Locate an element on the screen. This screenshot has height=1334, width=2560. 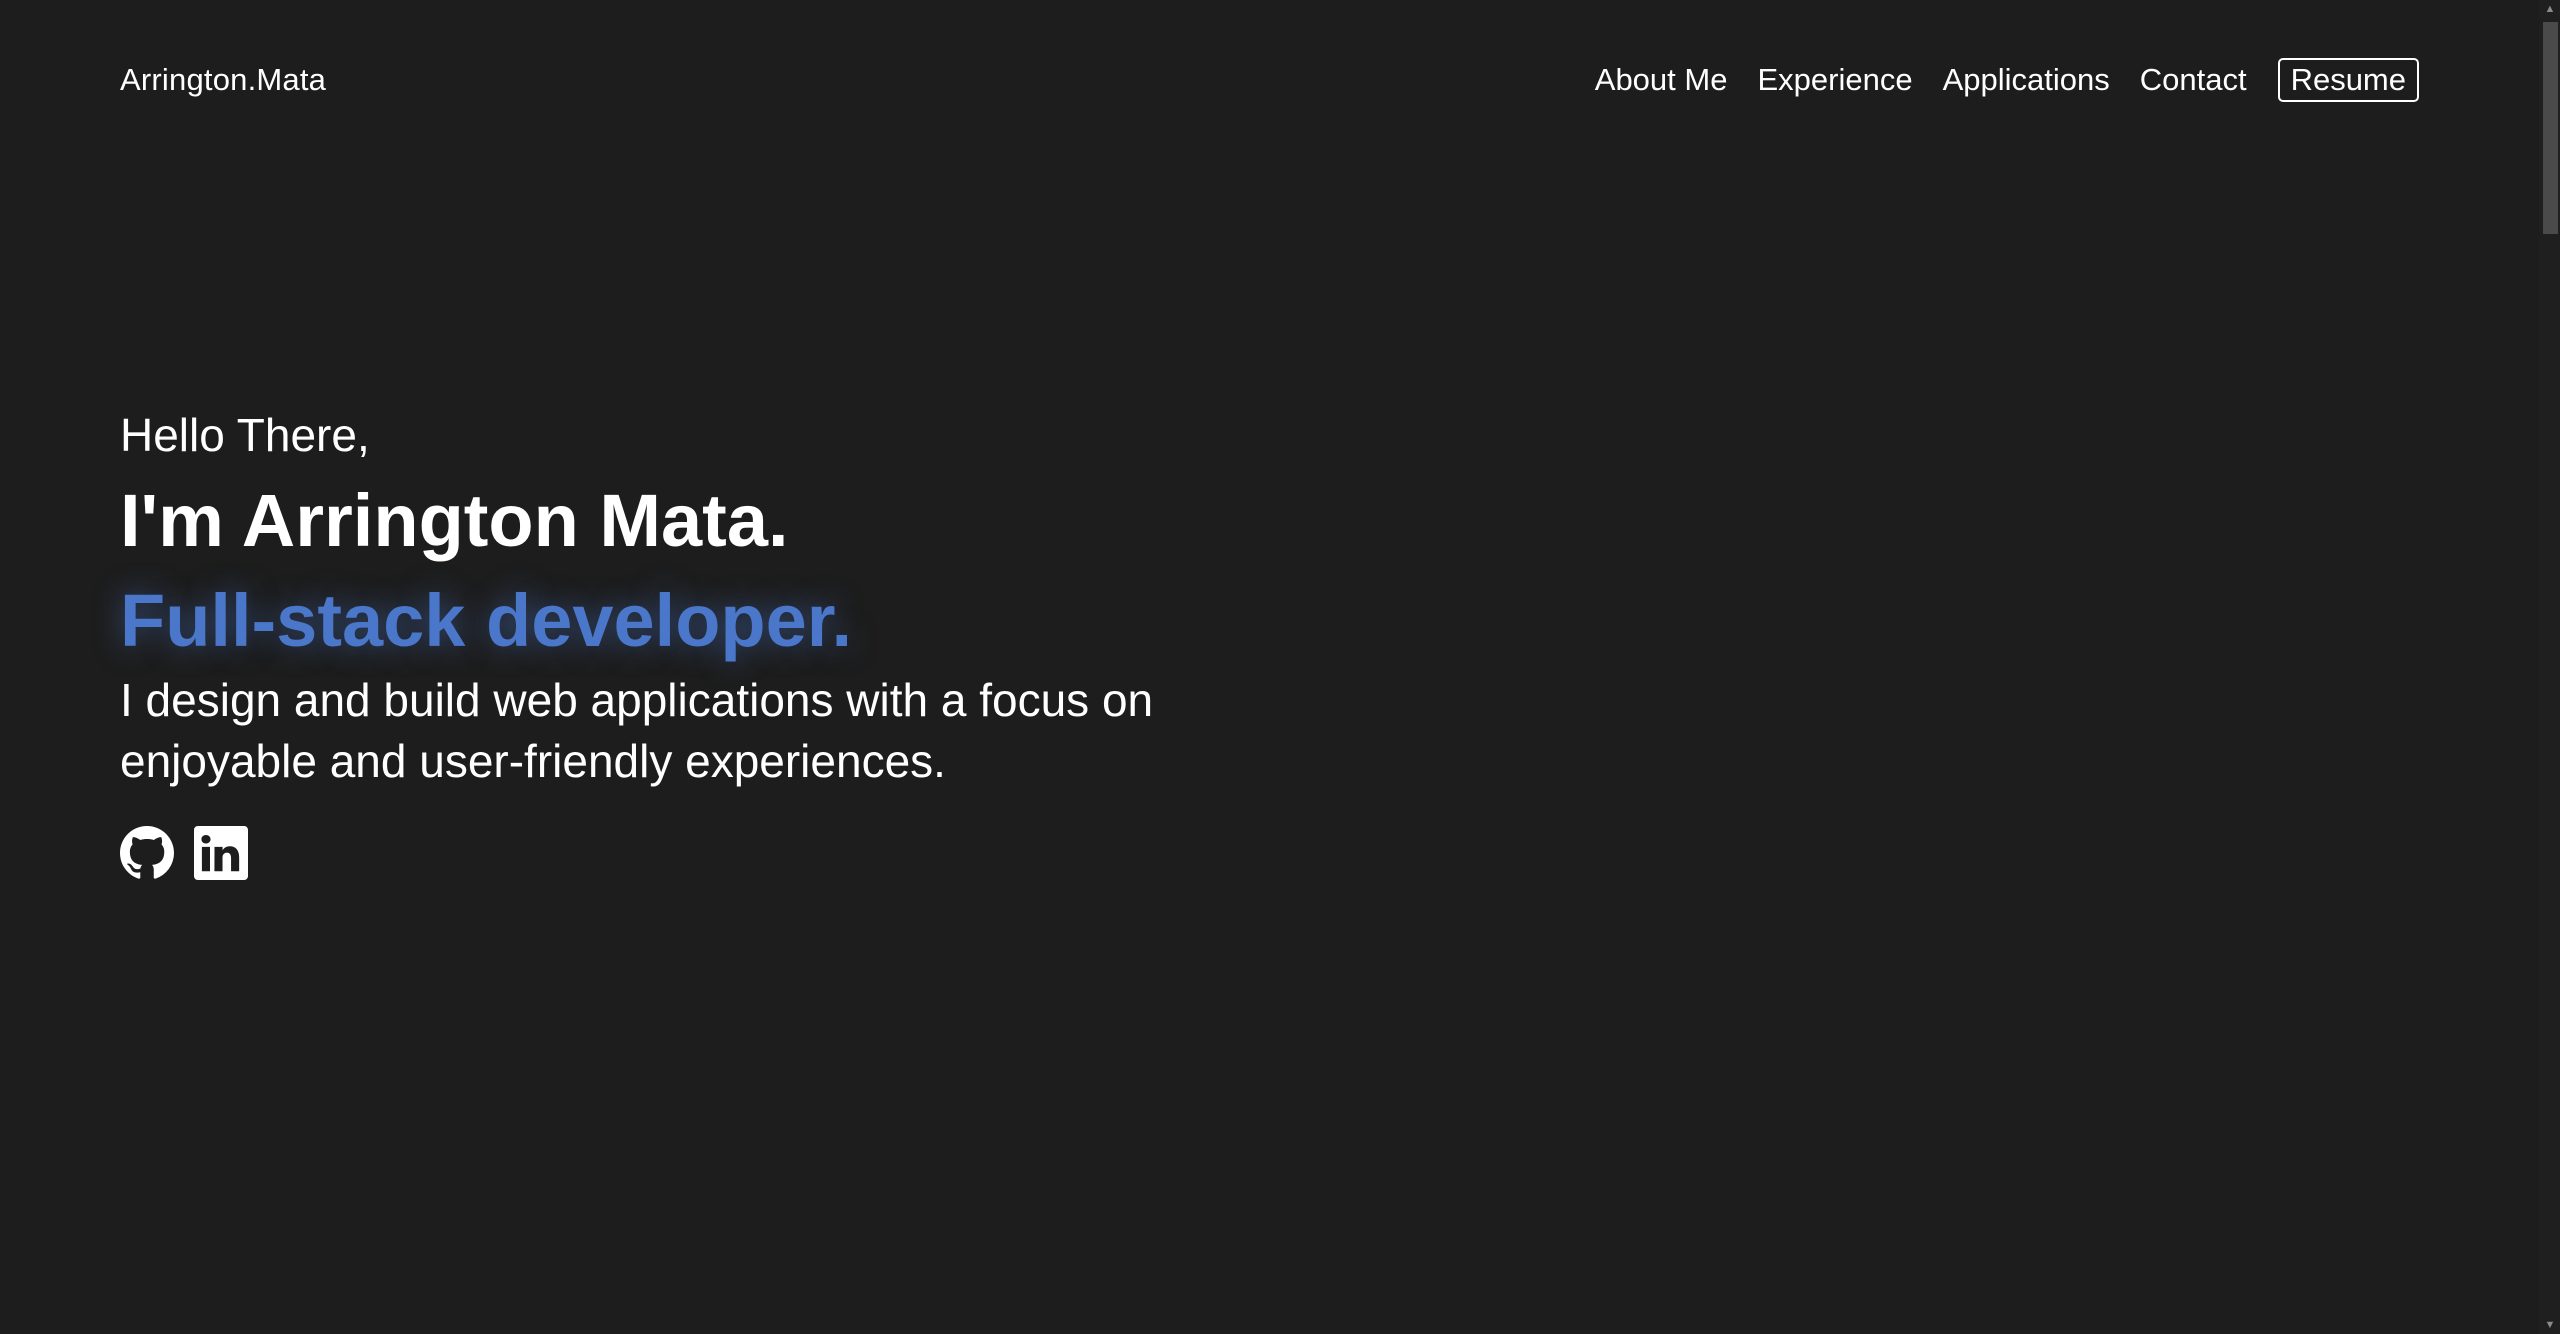
nav-link-about-me: About Me is located at coordinates (1661, 80).